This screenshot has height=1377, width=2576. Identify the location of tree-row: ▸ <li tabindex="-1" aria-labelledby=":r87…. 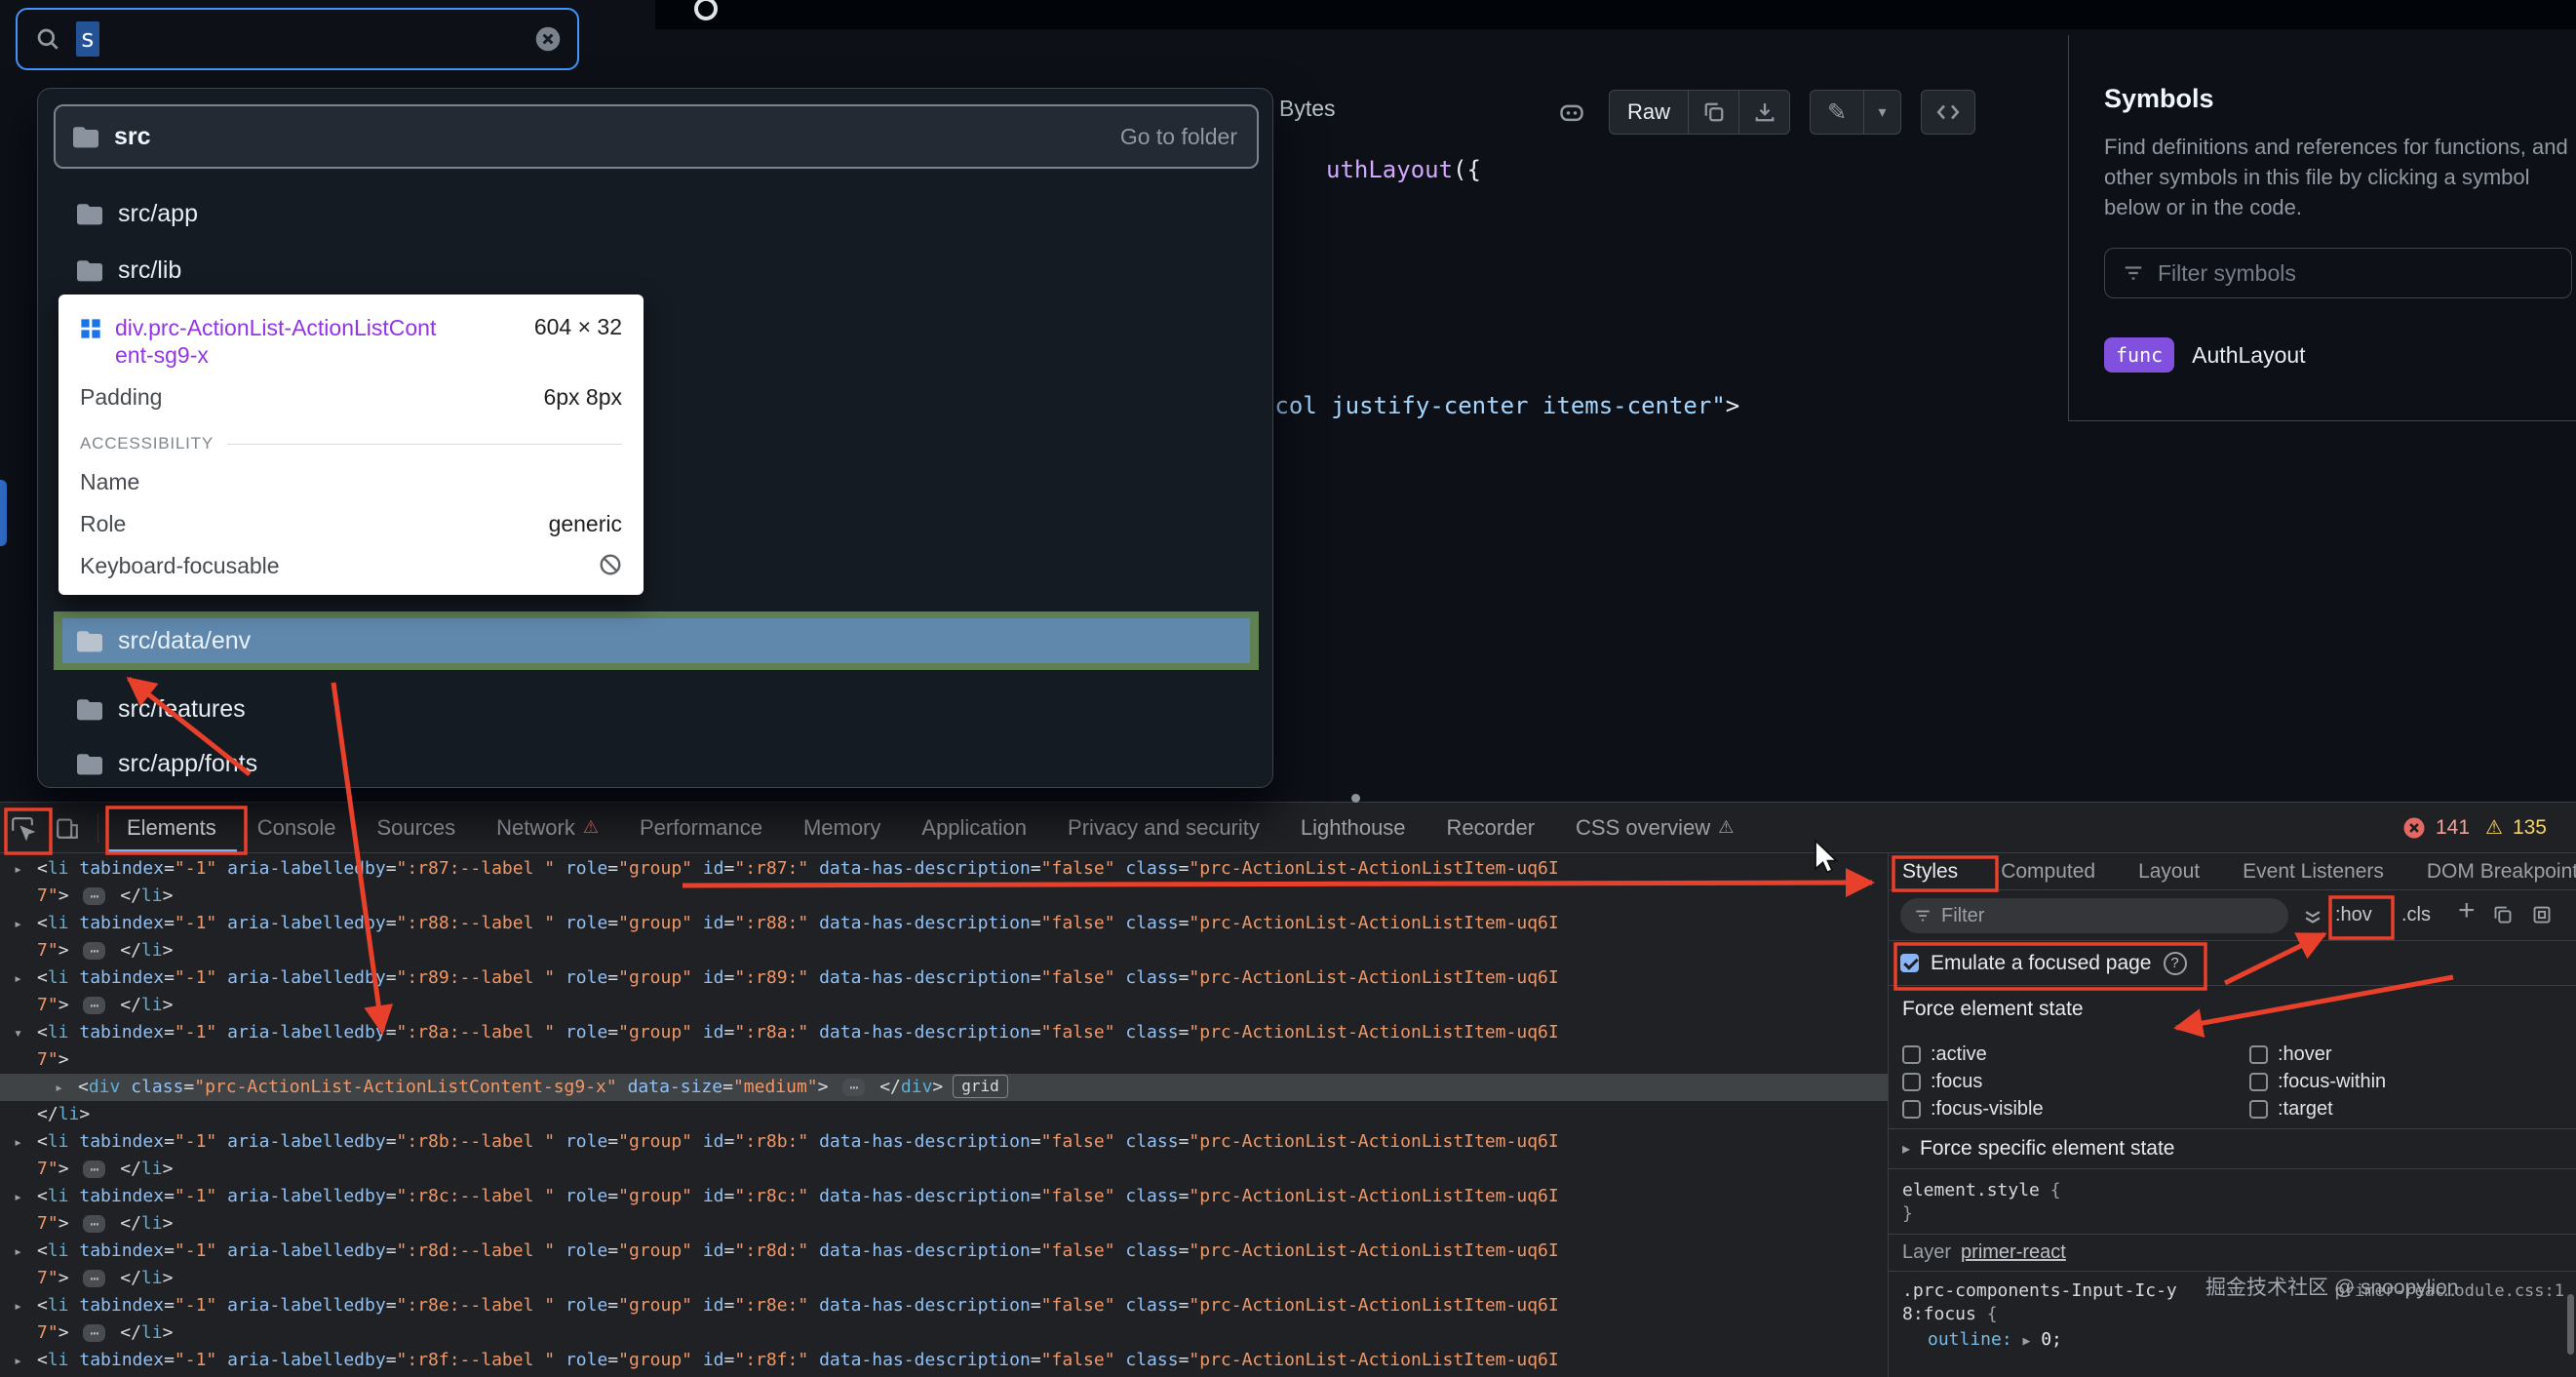
(944, 869).